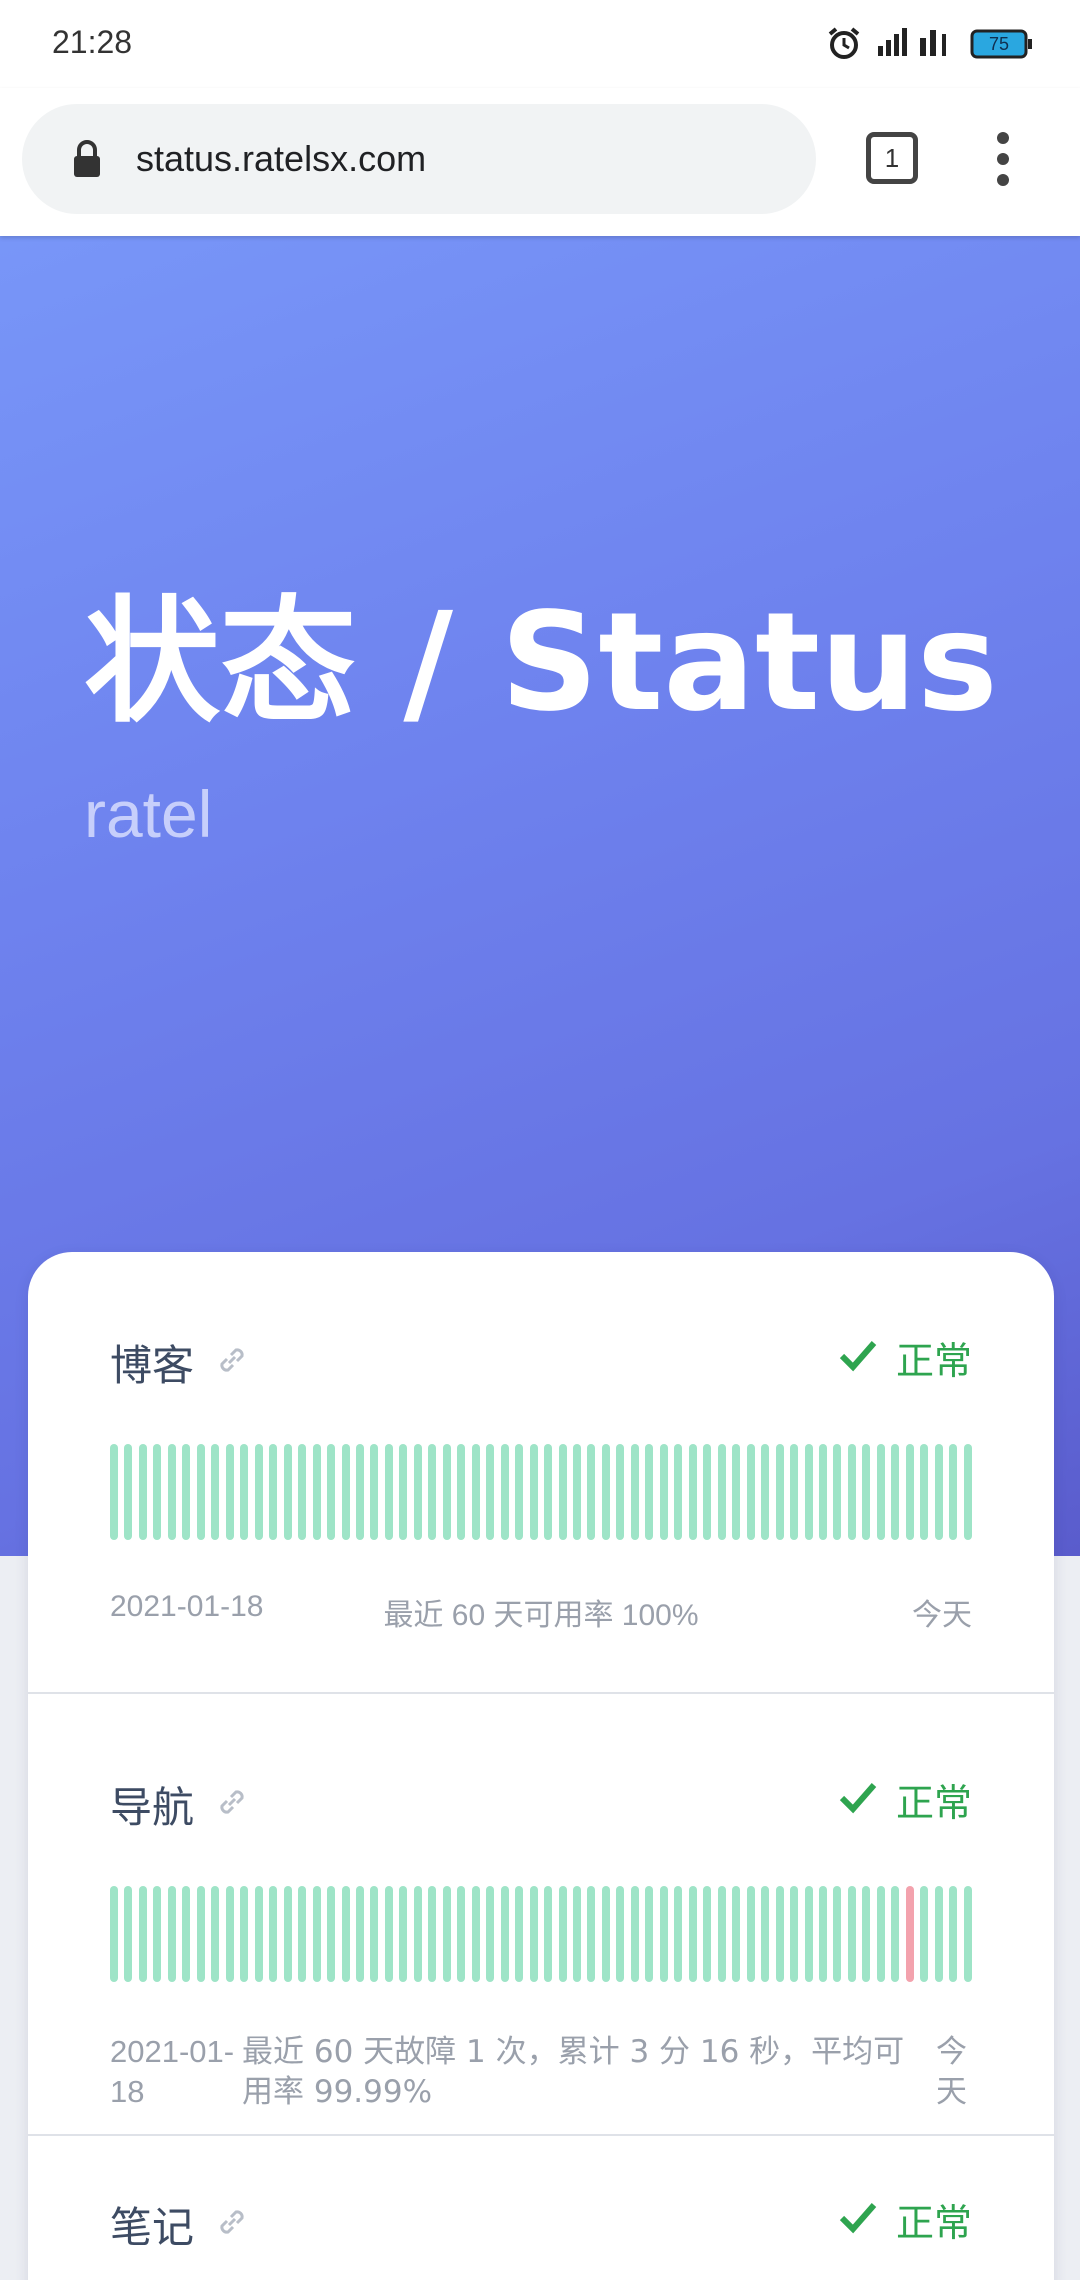 The height and width of the screenshot is (2280, 1080). What do you see at coordinates (892, 158) in the screenshot?
I see `tab-switcher-button: 1` at bounding box center [892, 158].